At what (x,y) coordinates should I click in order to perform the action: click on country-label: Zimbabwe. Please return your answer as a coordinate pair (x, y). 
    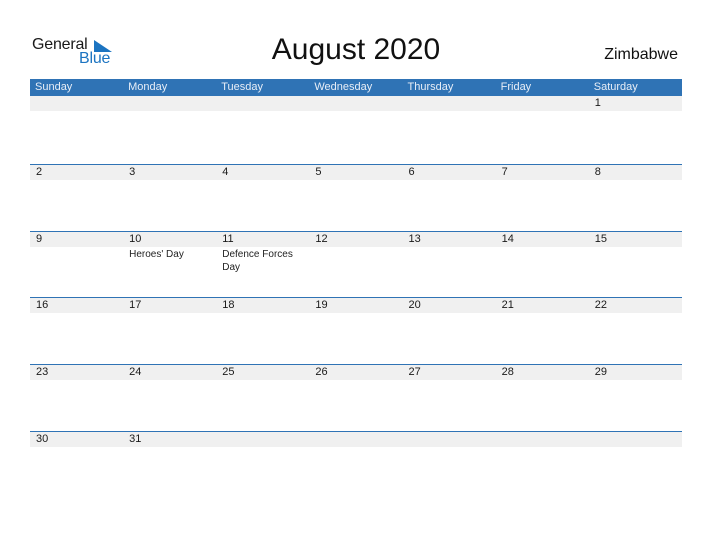
    Looking at the image, I should click on (641, 54).